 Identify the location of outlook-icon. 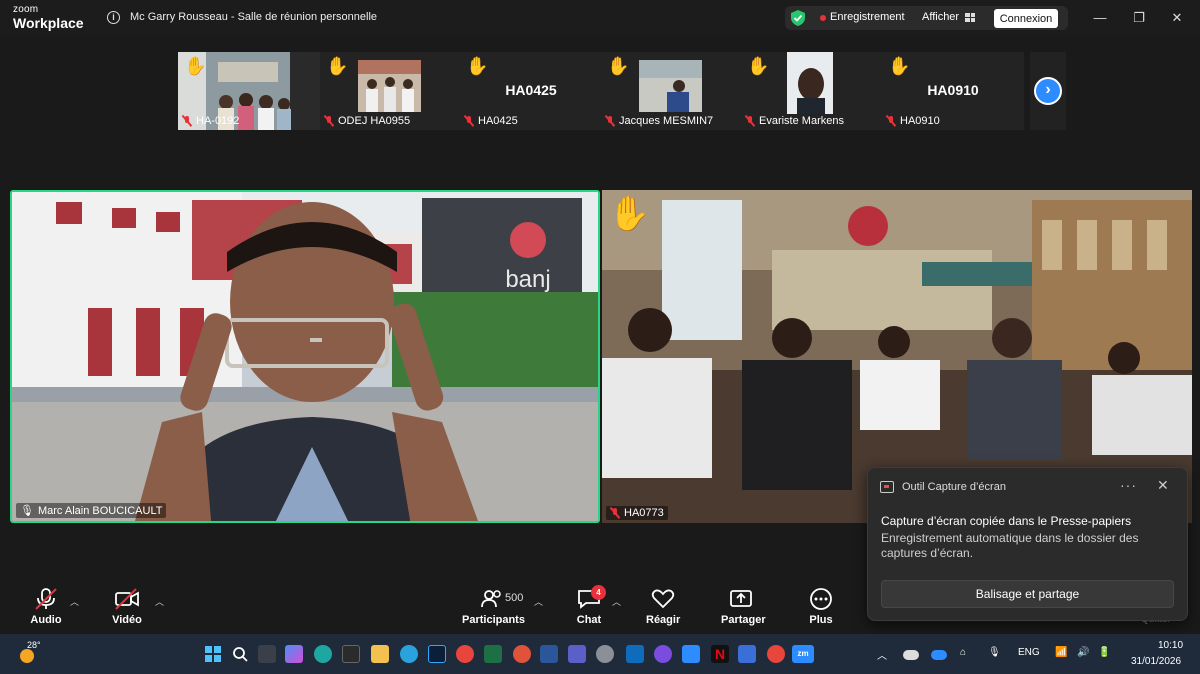
(635, 654).